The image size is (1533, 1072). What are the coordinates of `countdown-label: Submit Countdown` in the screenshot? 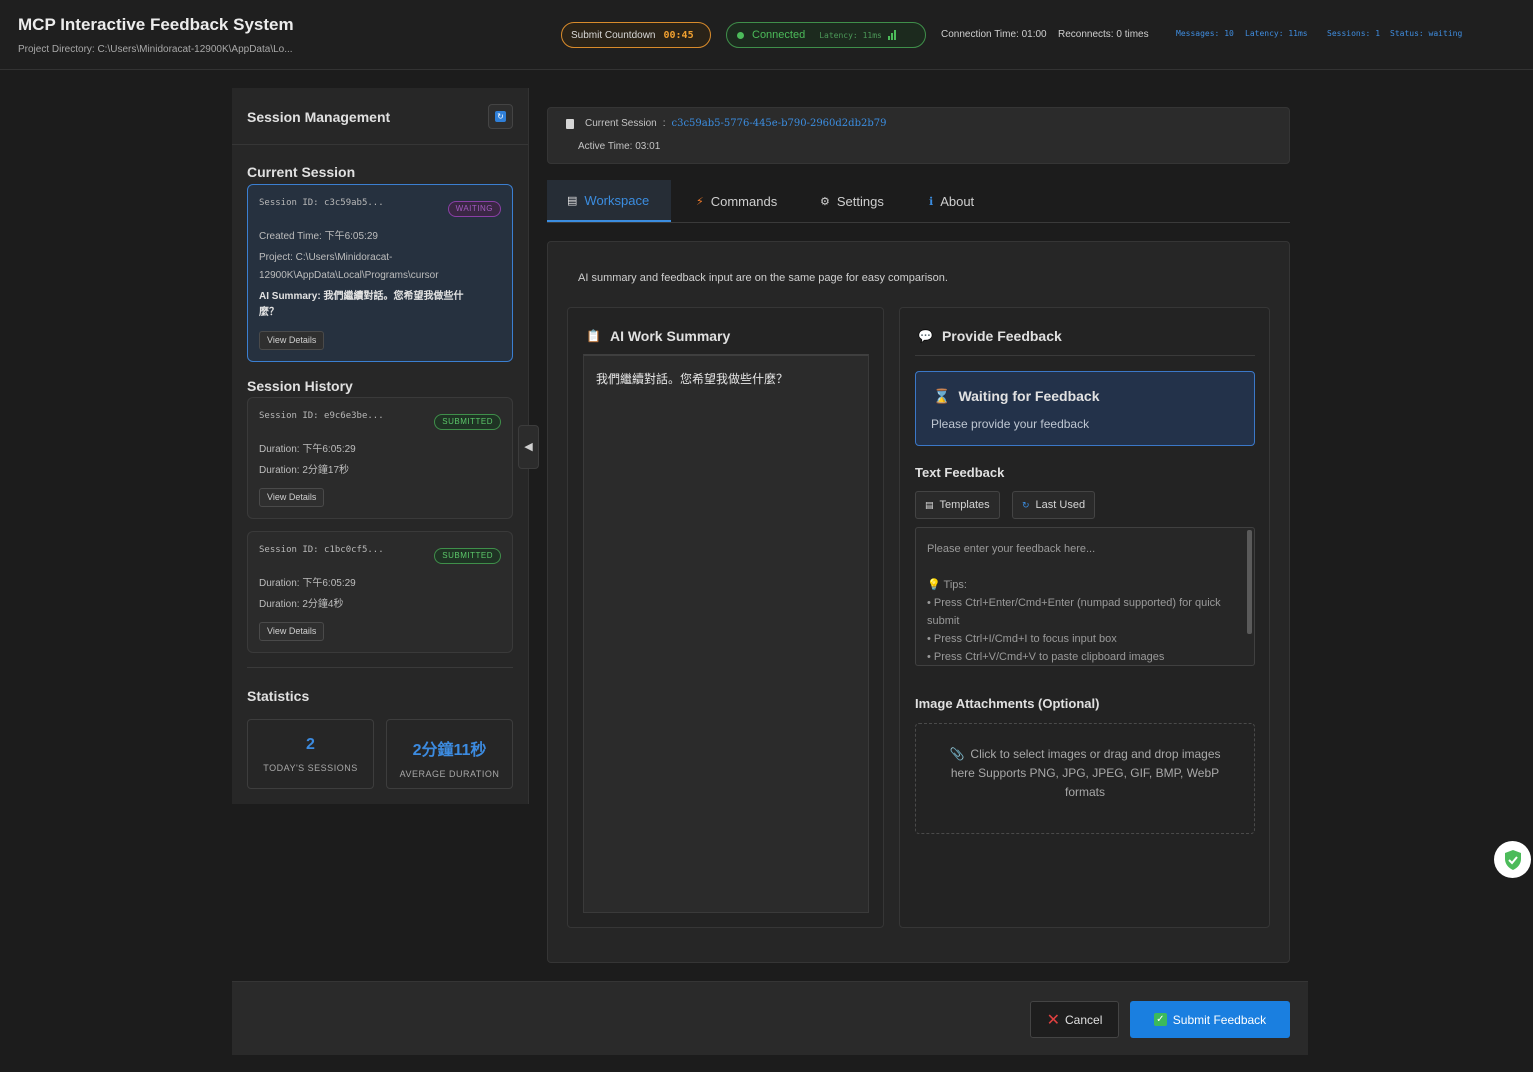 It's located at (613, 35).